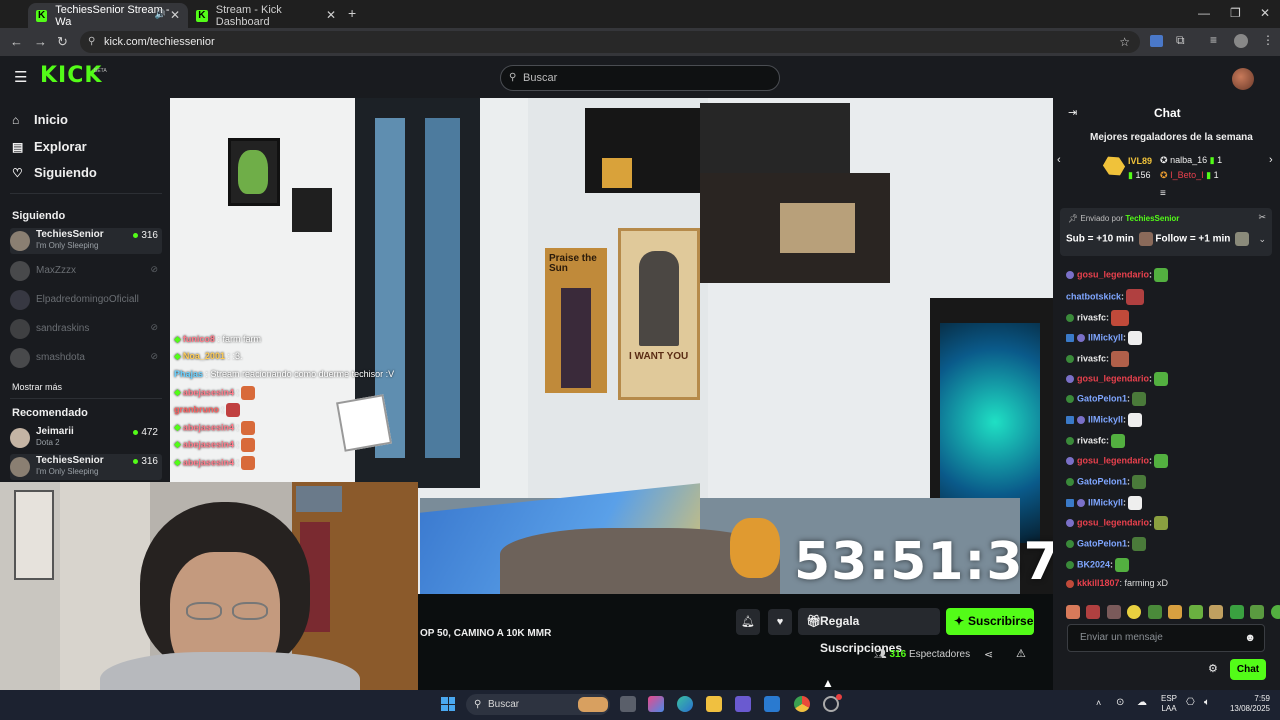 The width and height of the screenshot is (1280, 720). Describe the element at coordinates (266, 15) in the screenshot. I see `tab-kick-dashboard: K Stream - Kick Dashboard ✕` at that location.